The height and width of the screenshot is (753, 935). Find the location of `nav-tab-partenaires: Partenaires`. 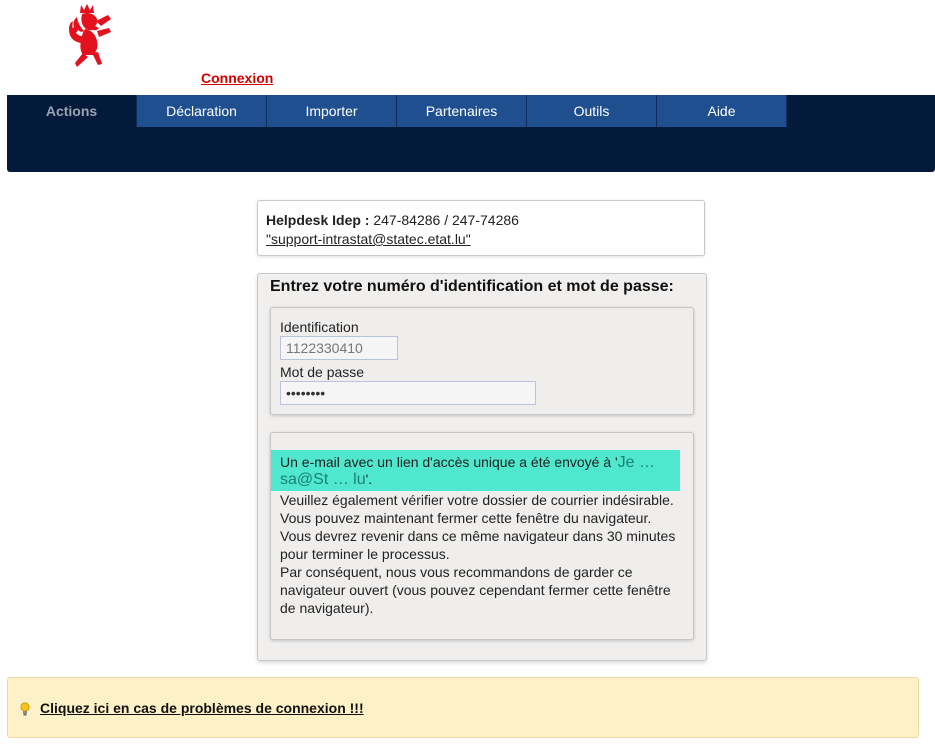

nav-tab-partenaires: Partenaires is located at coordinates (462, 111).